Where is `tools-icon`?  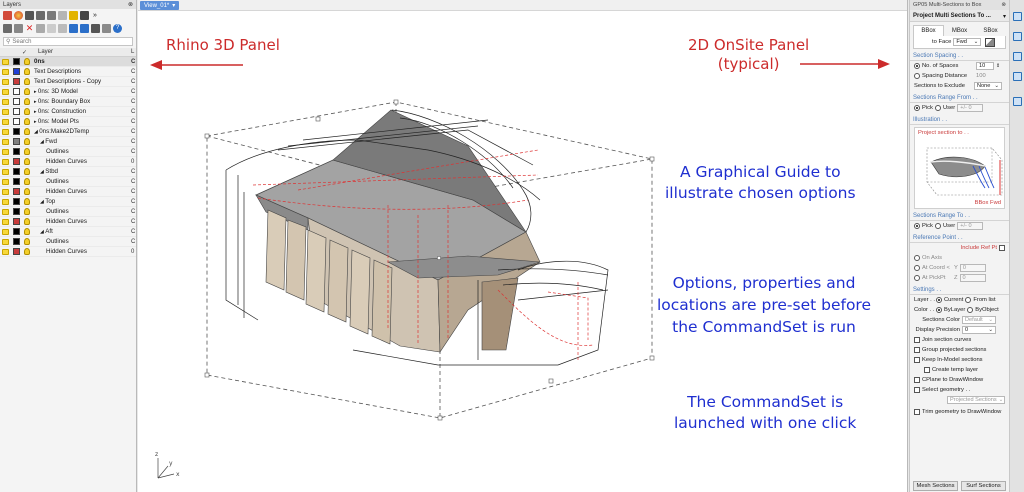 tools-icon is located at coordinates (95, 28).